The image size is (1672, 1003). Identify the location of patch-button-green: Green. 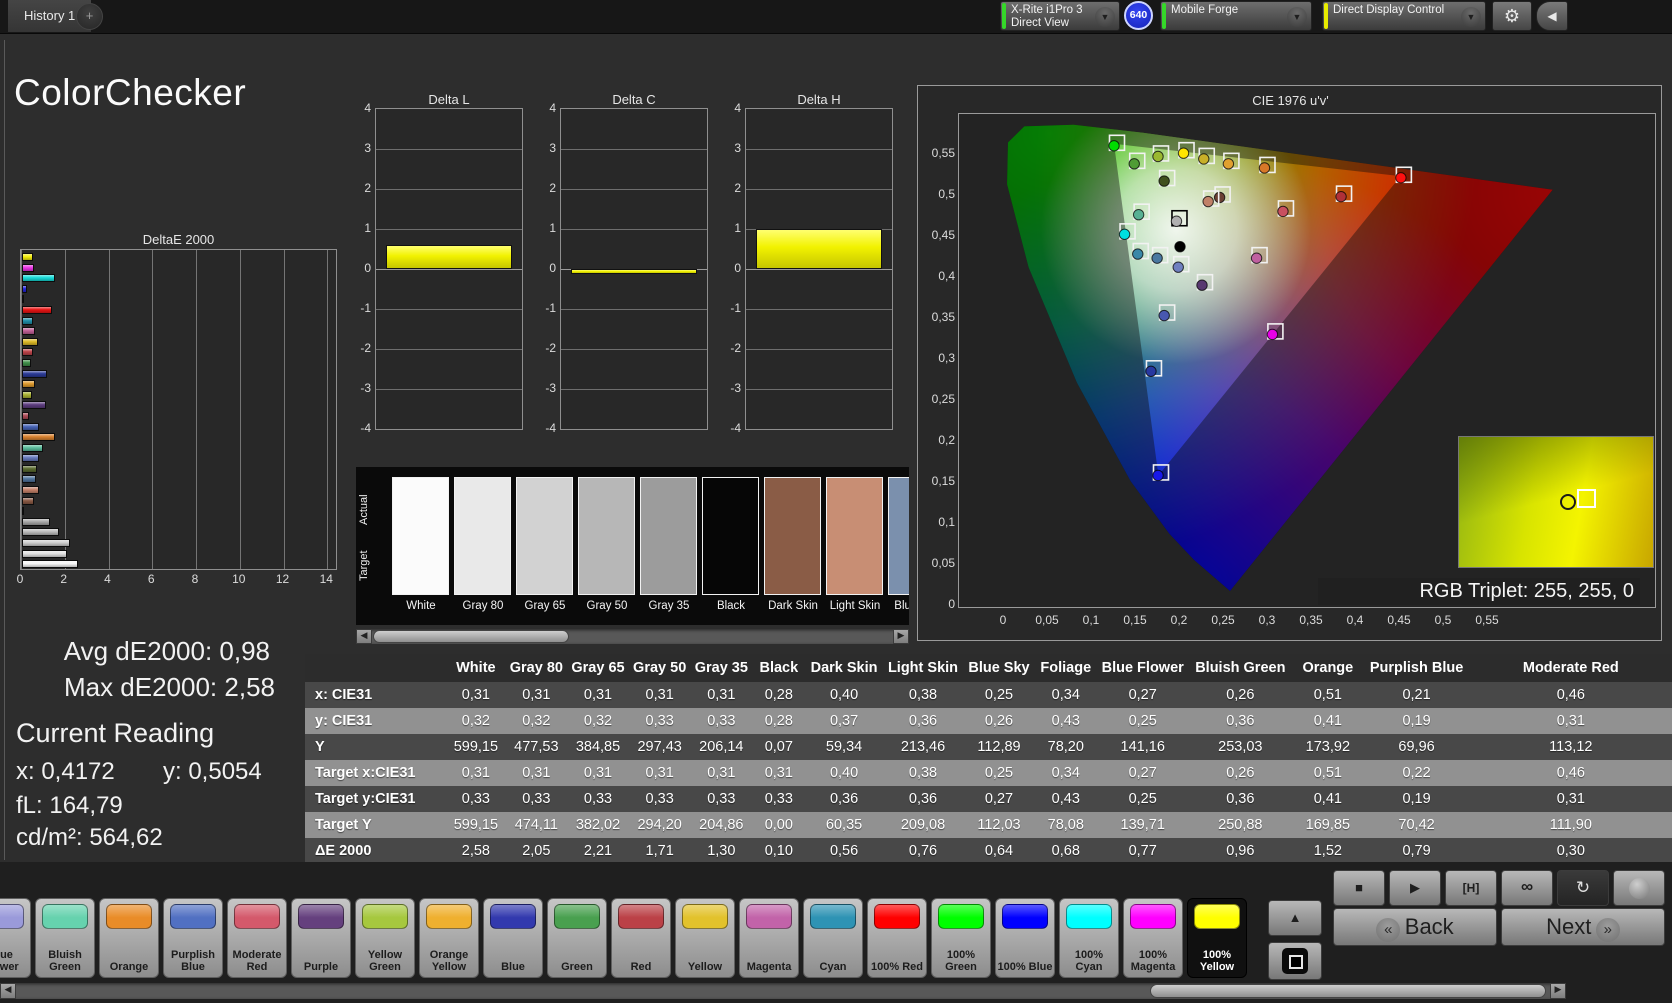
(577, 938).